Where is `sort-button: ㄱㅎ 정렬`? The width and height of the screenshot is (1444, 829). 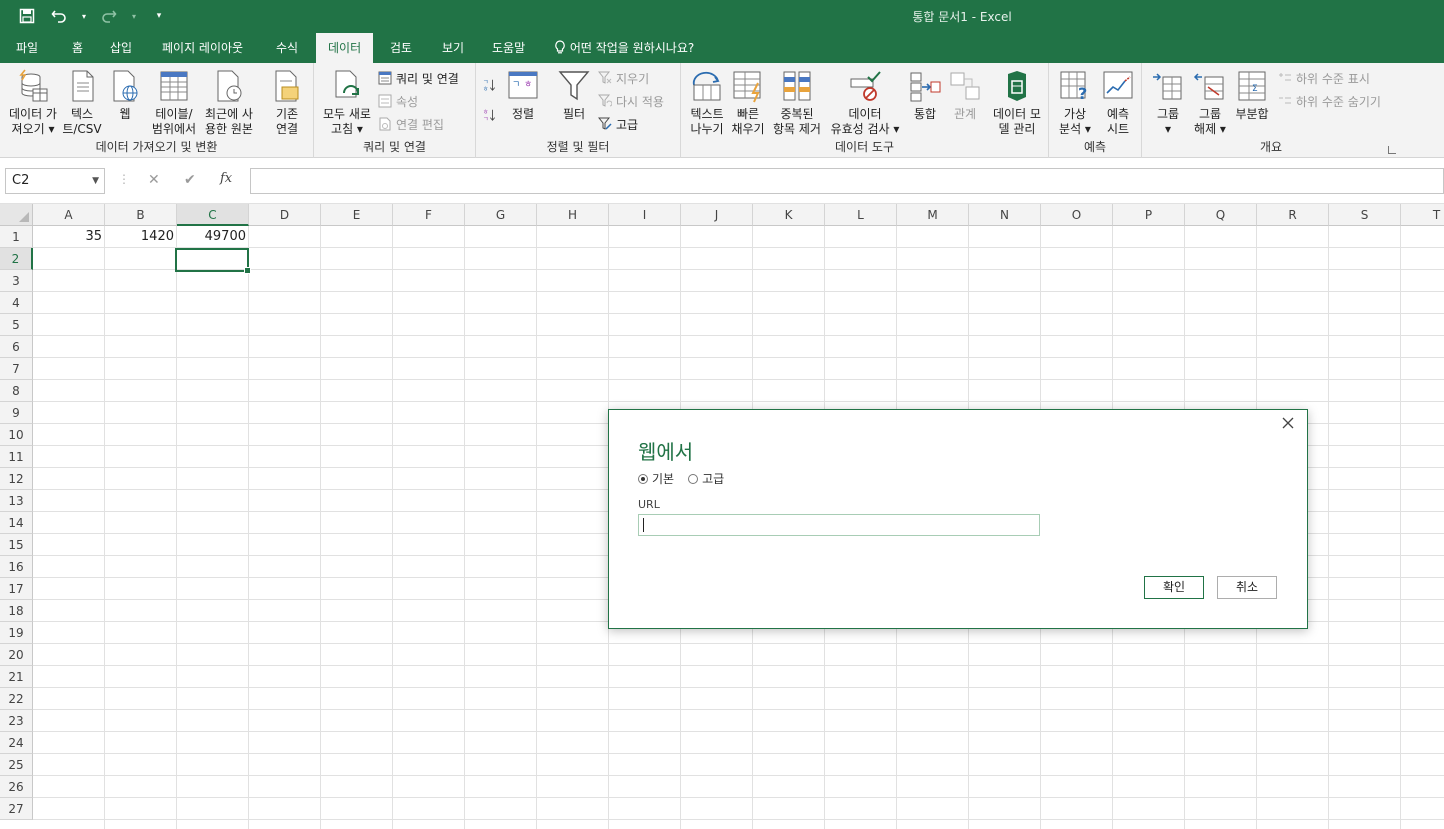
sort-button: ㄱㅎ 정렬 is located at coordinates (523, 95).